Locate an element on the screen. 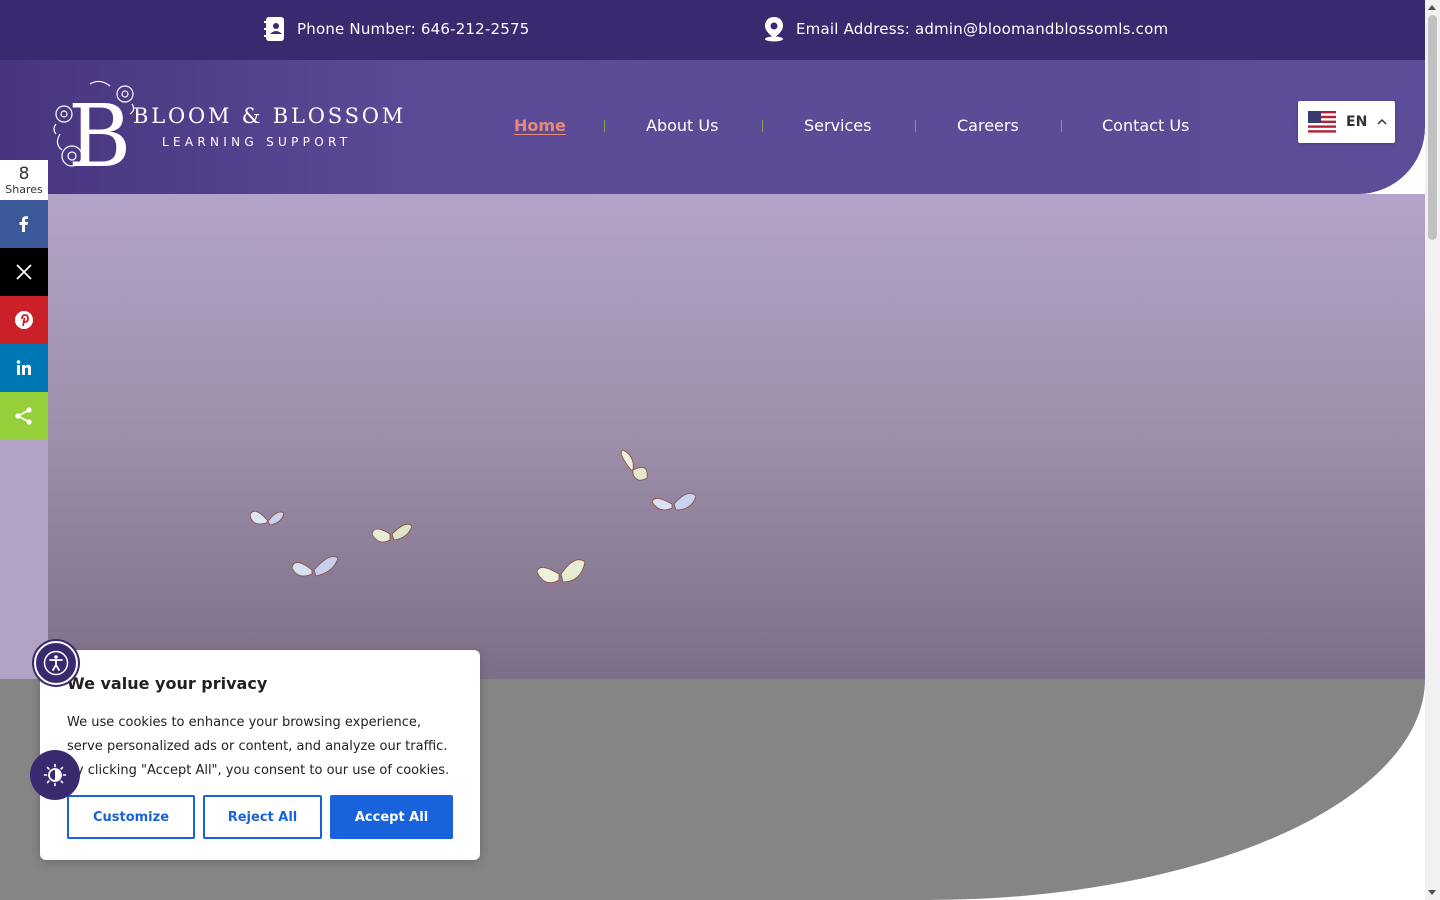  reject-all-button: Reject All is located at coordinates (262, 817).